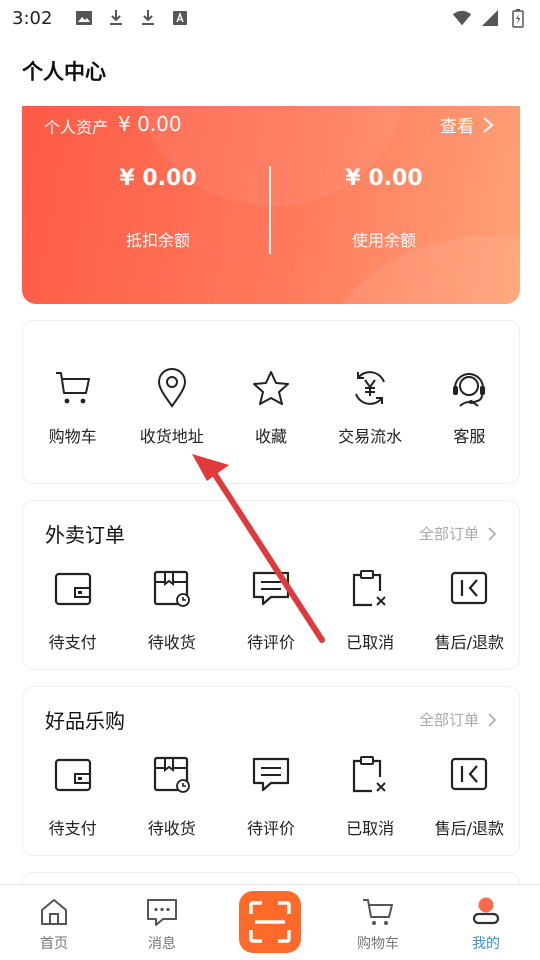 This screenshot has height=960, width=540. I want to click on image-notification-icon, so click(84, 18).